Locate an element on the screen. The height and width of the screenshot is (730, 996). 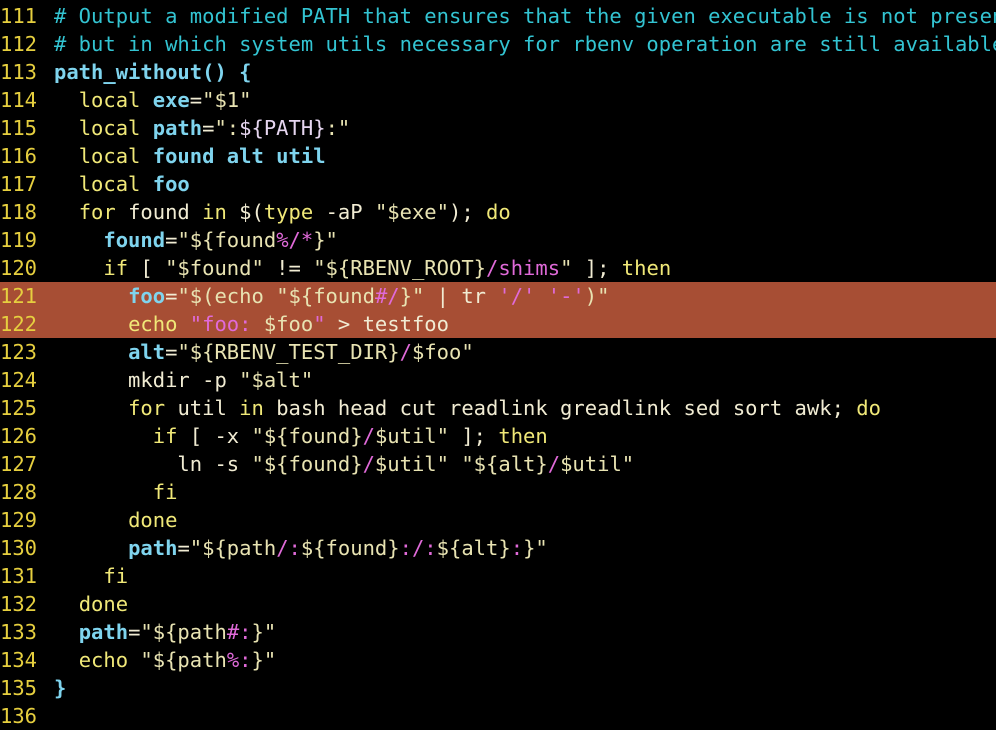
code-line: 116 local found alt util is located at coordinates (498, 156).